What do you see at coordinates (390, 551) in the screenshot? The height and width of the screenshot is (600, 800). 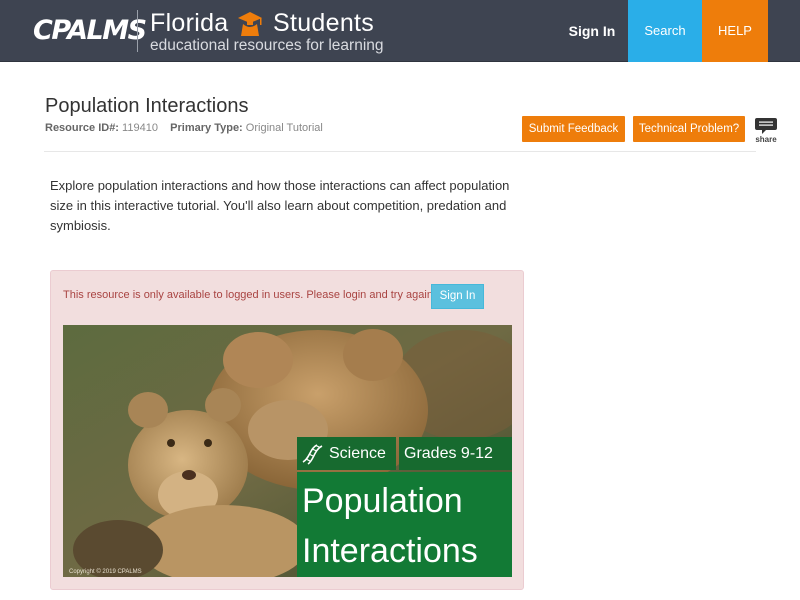 I see `cover-title-line2: Interactions` at bounding box center [390, 551].